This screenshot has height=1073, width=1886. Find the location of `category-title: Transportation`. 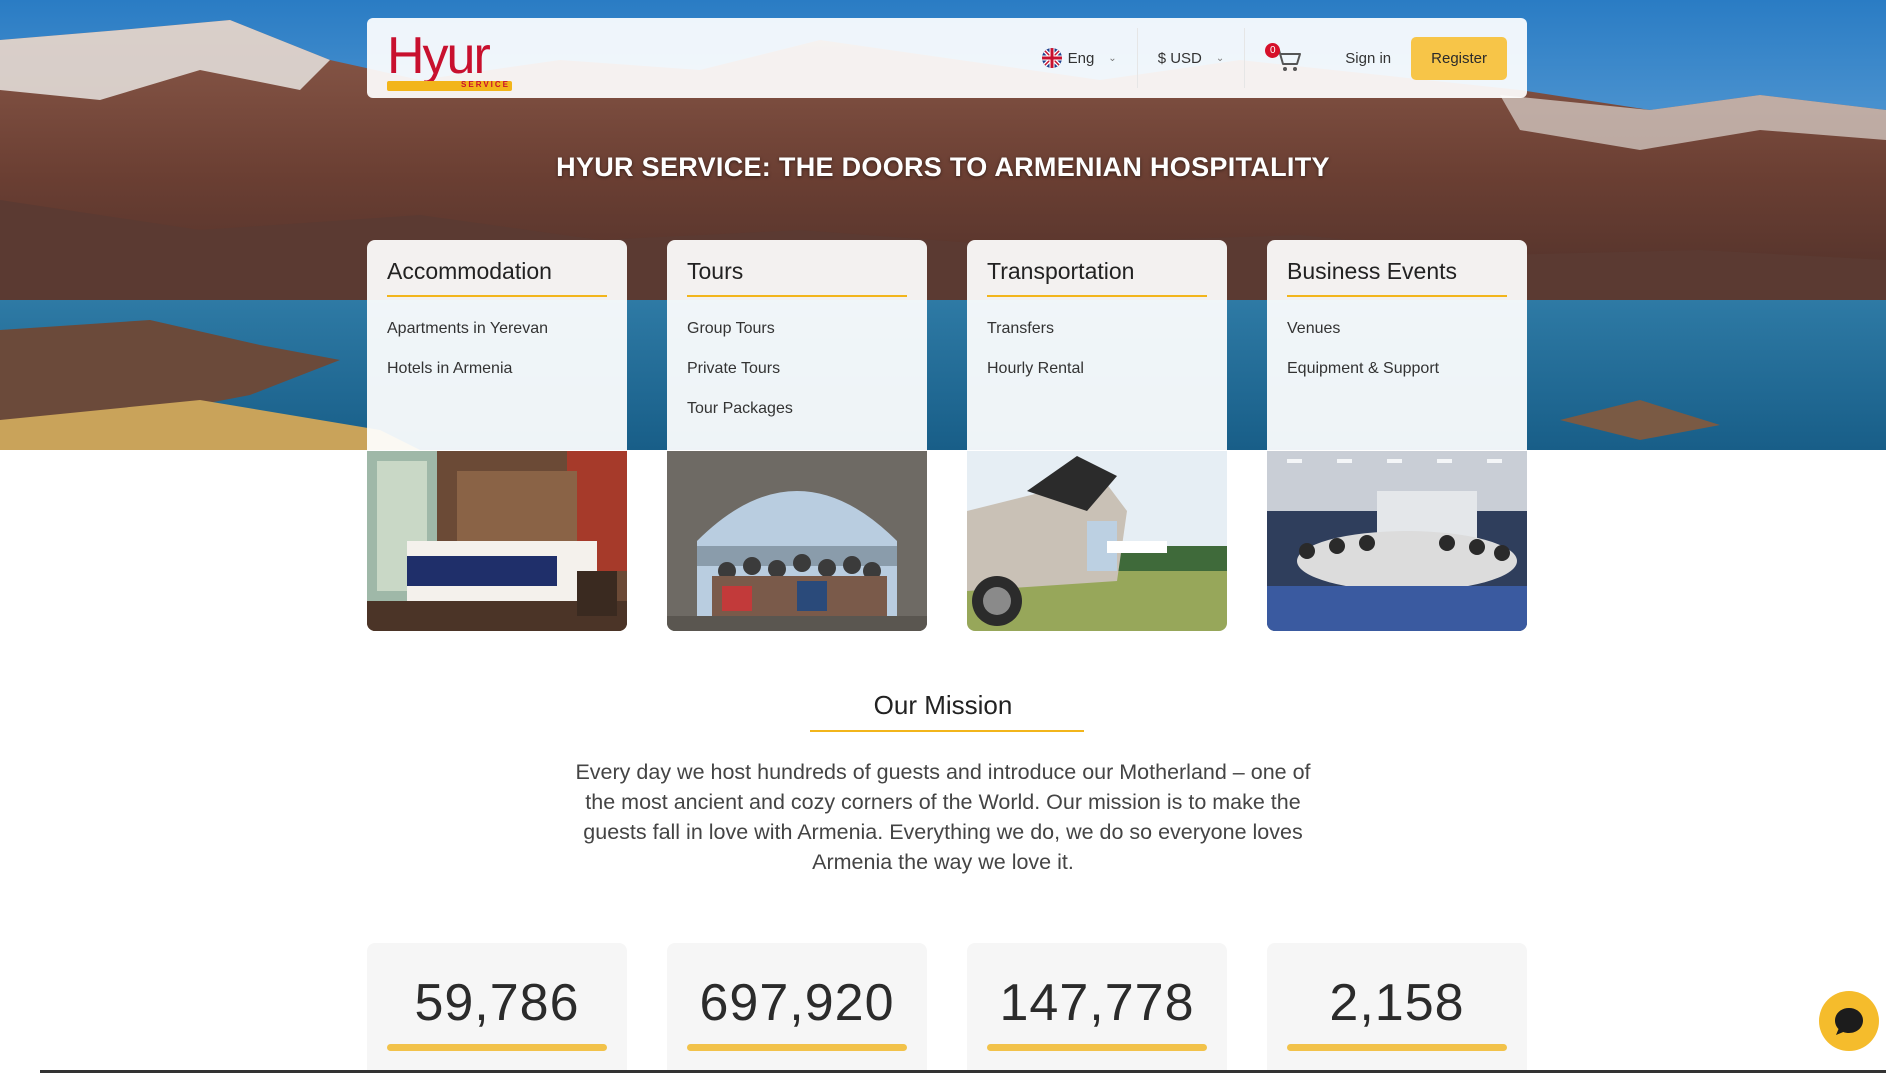

category-title: Transportation is located at coordinates (1097, 277).